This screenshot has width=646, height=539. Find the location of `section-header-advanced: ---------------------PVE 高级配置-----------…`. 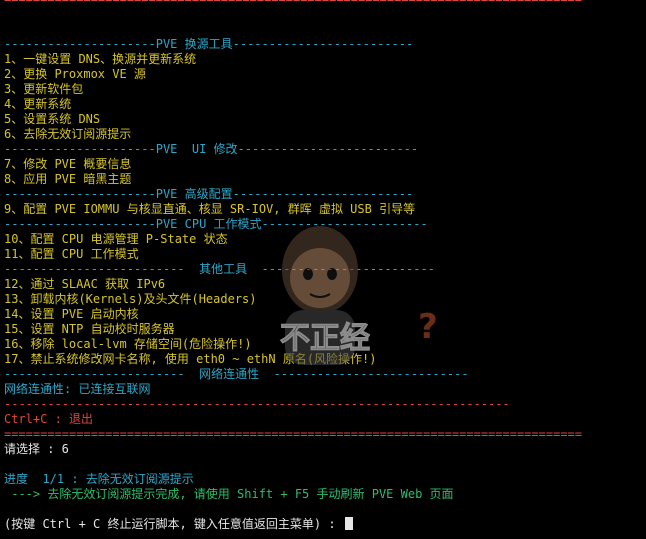

section-header-advanced: ---------------------PVE 高级配置-----------… is located at coordinates (209, 194).